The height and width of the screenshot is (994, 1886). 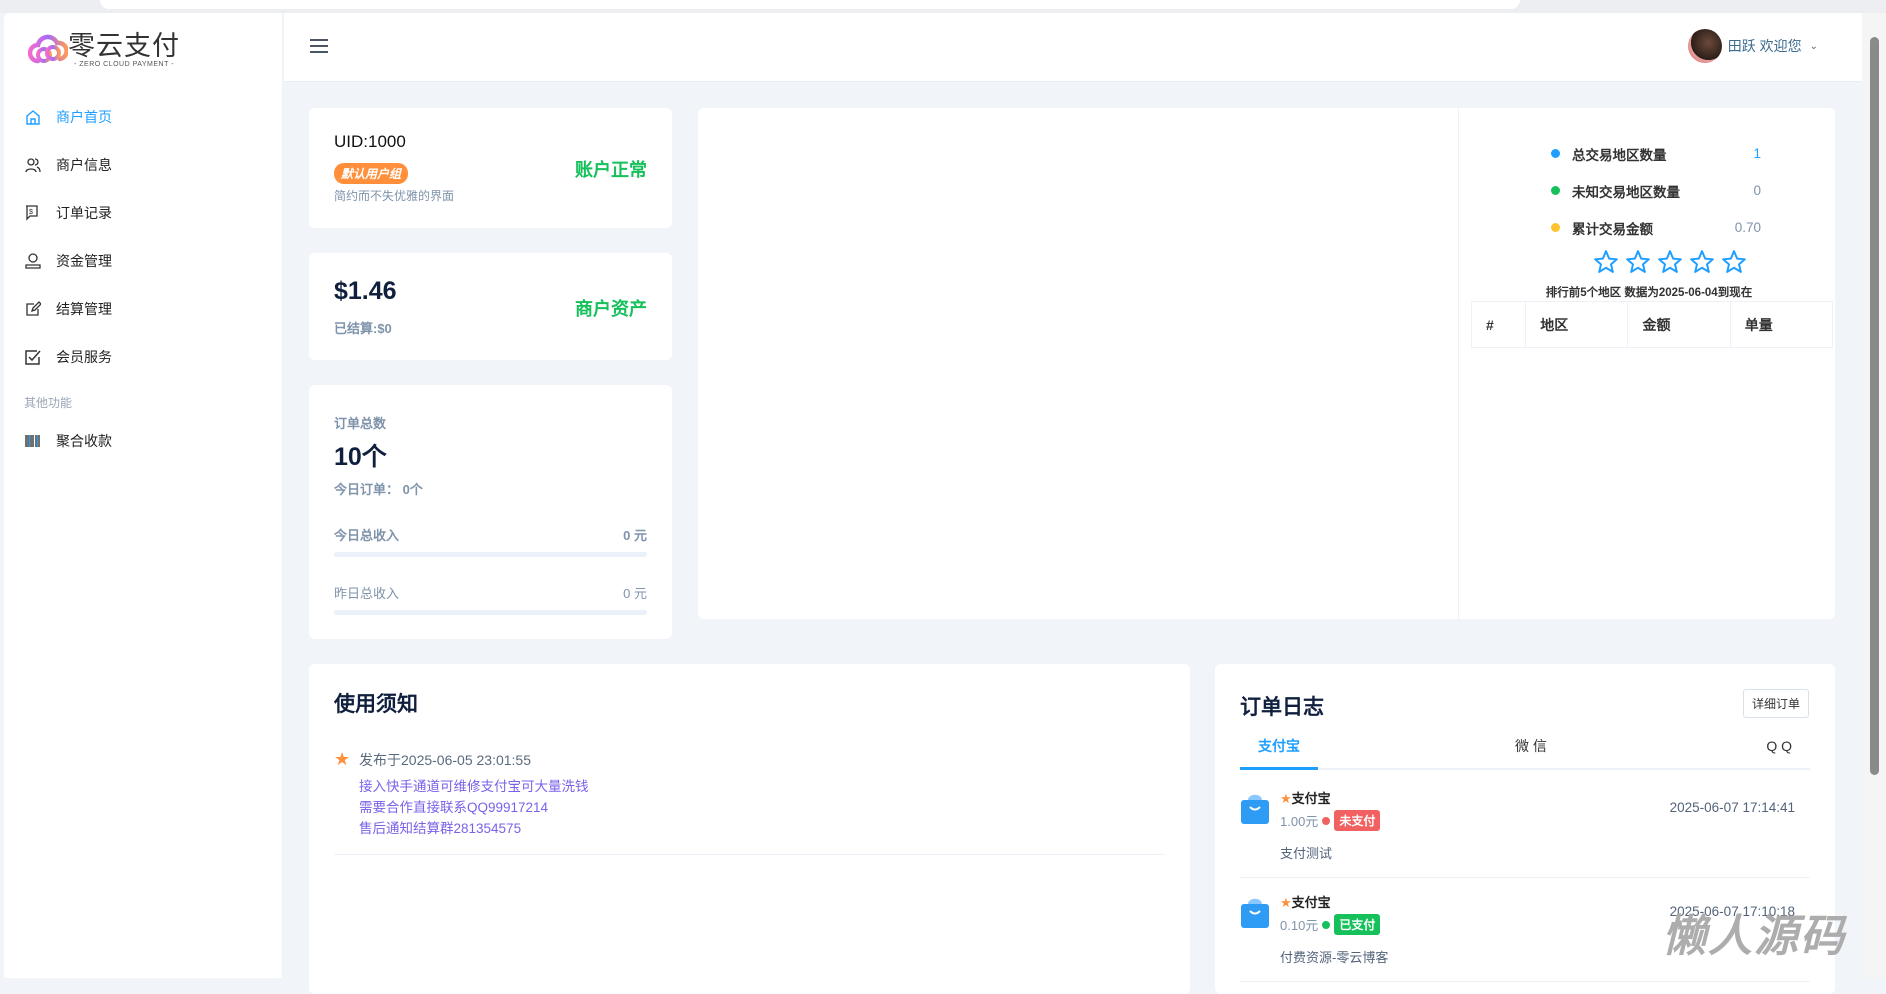 I want to click on watermark: 懒人源码, so click(x=1754, y=936).